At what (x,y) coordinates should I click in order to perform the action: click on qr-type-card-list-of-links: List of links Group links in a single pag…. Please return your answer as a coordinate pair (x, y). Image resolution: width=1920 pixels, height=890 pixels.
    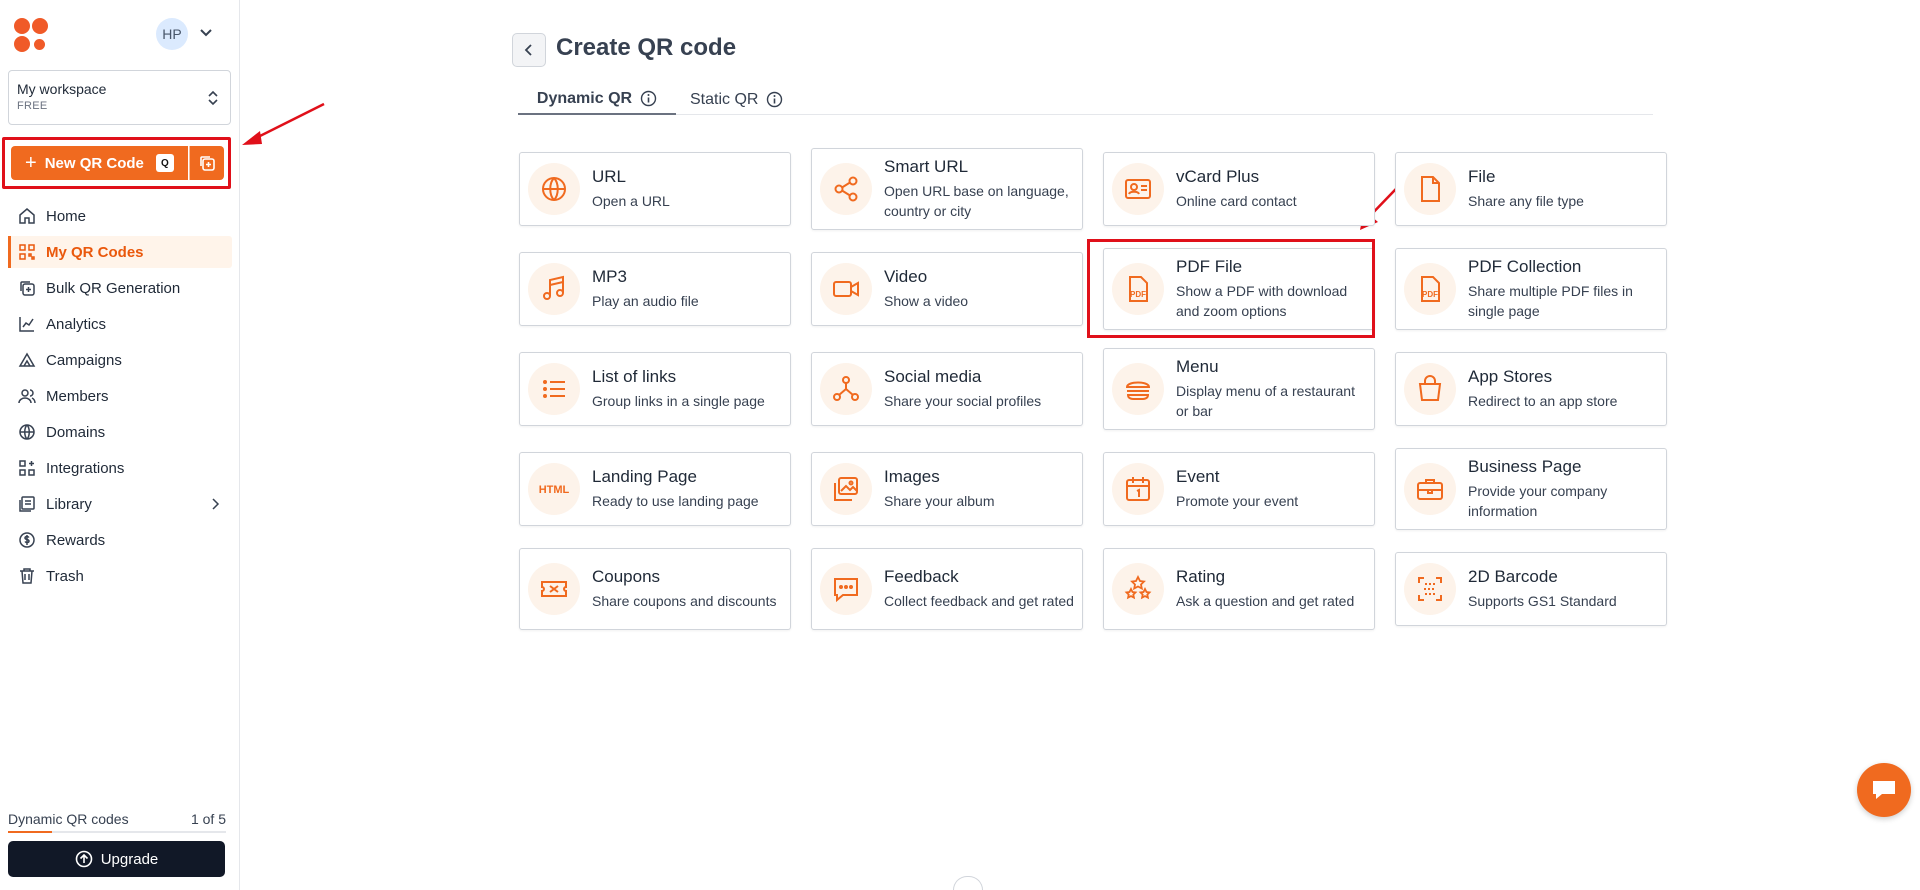
    Looking at the image, I should click on (655, 389).